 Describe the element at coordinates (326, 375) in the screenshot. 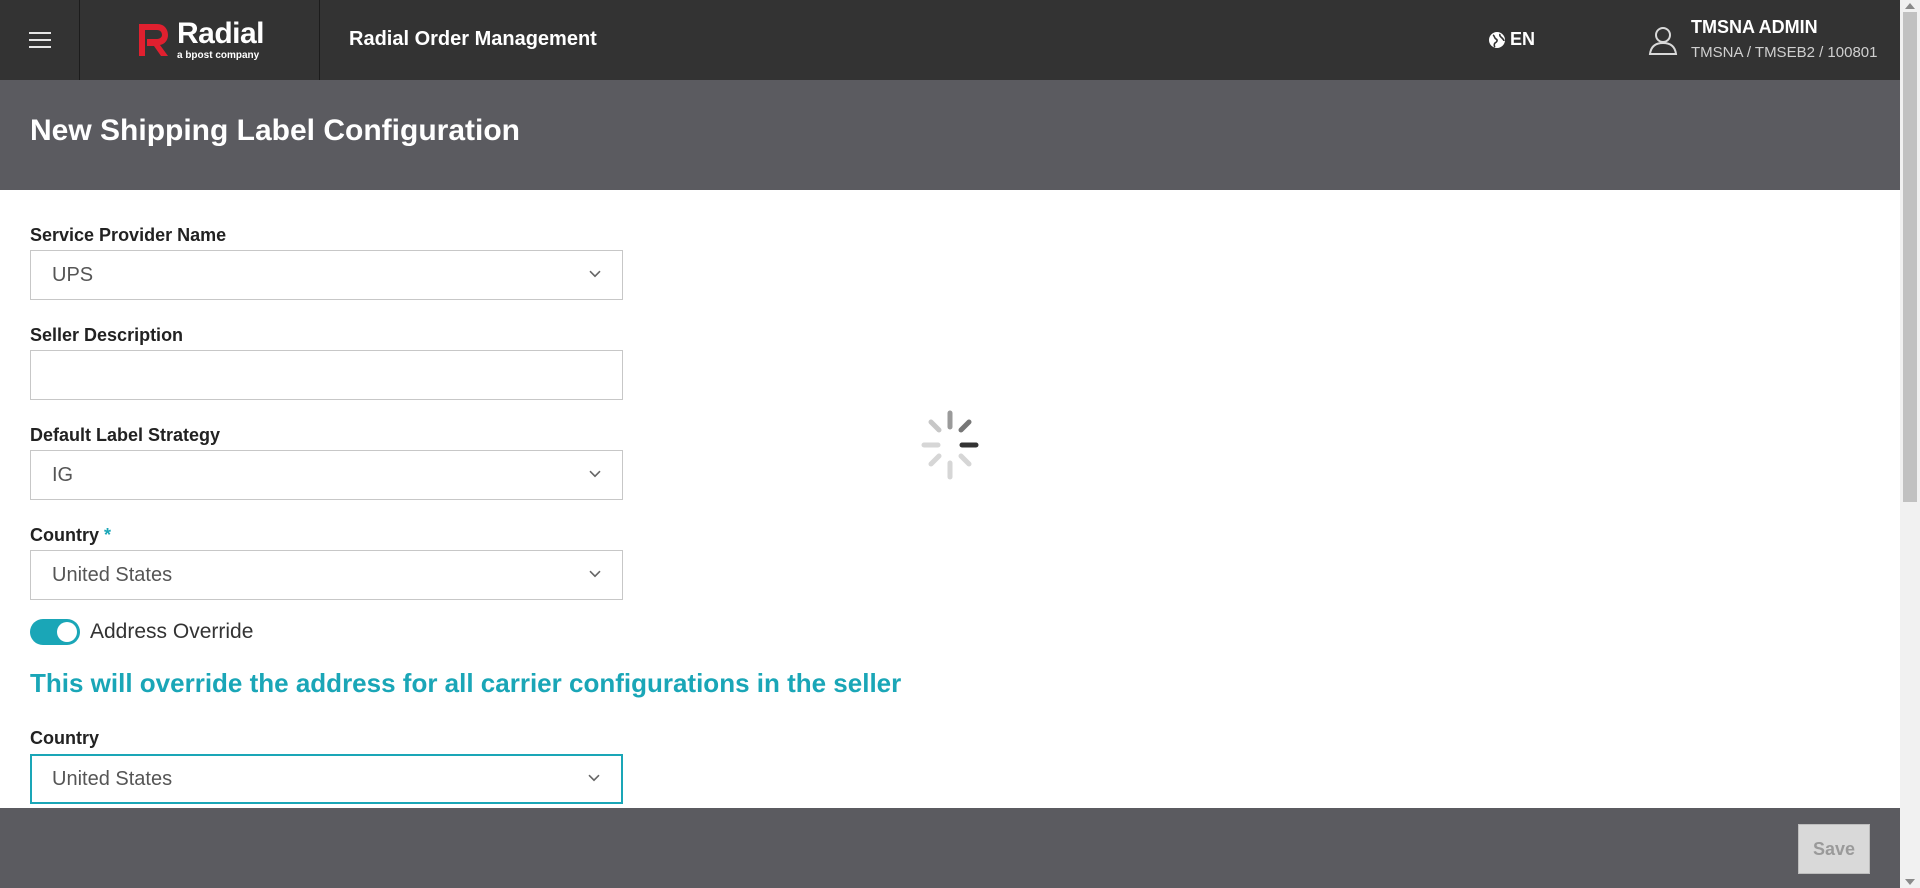

I see `seller-description-input` at that location.